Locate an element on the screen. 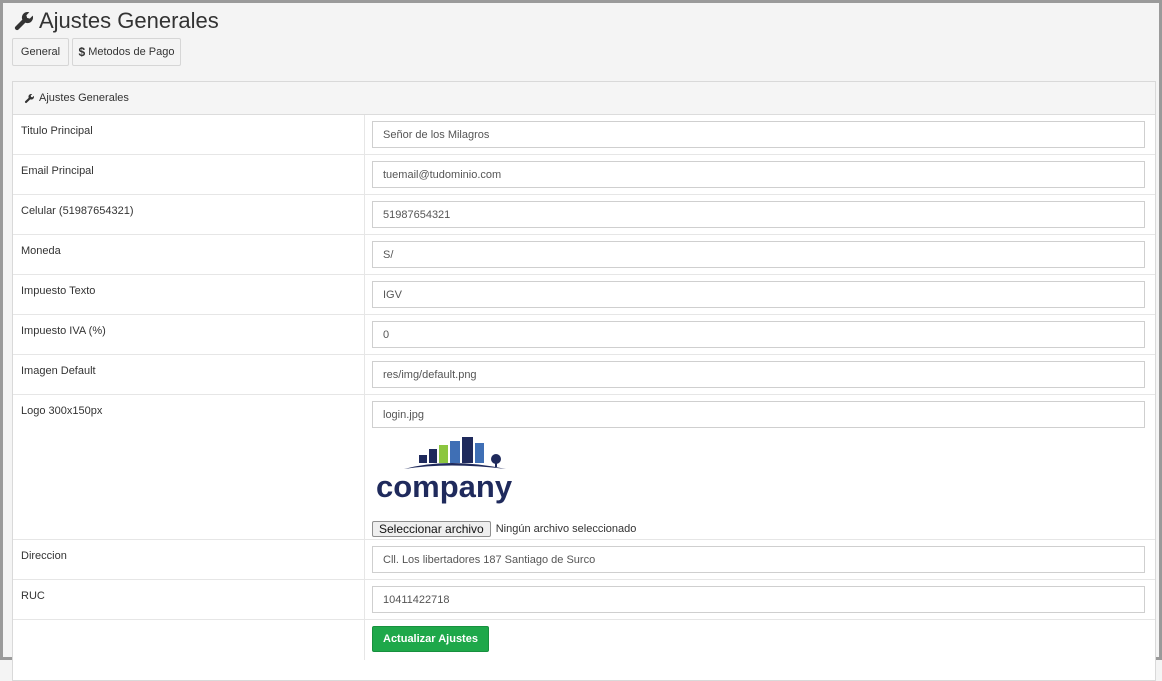 The width and height of the screenshot is (1162, 681). form-row-moneda: Moneda S/ is located at coordinates (584, 255).